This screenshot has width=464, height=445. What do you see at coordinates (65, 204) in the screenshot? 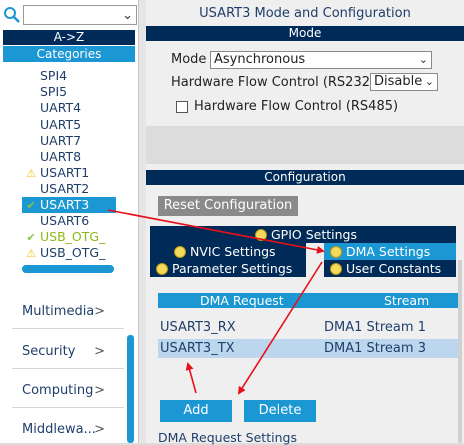
I see `peripheral-label: USART3` at bounding box center [65, 204].